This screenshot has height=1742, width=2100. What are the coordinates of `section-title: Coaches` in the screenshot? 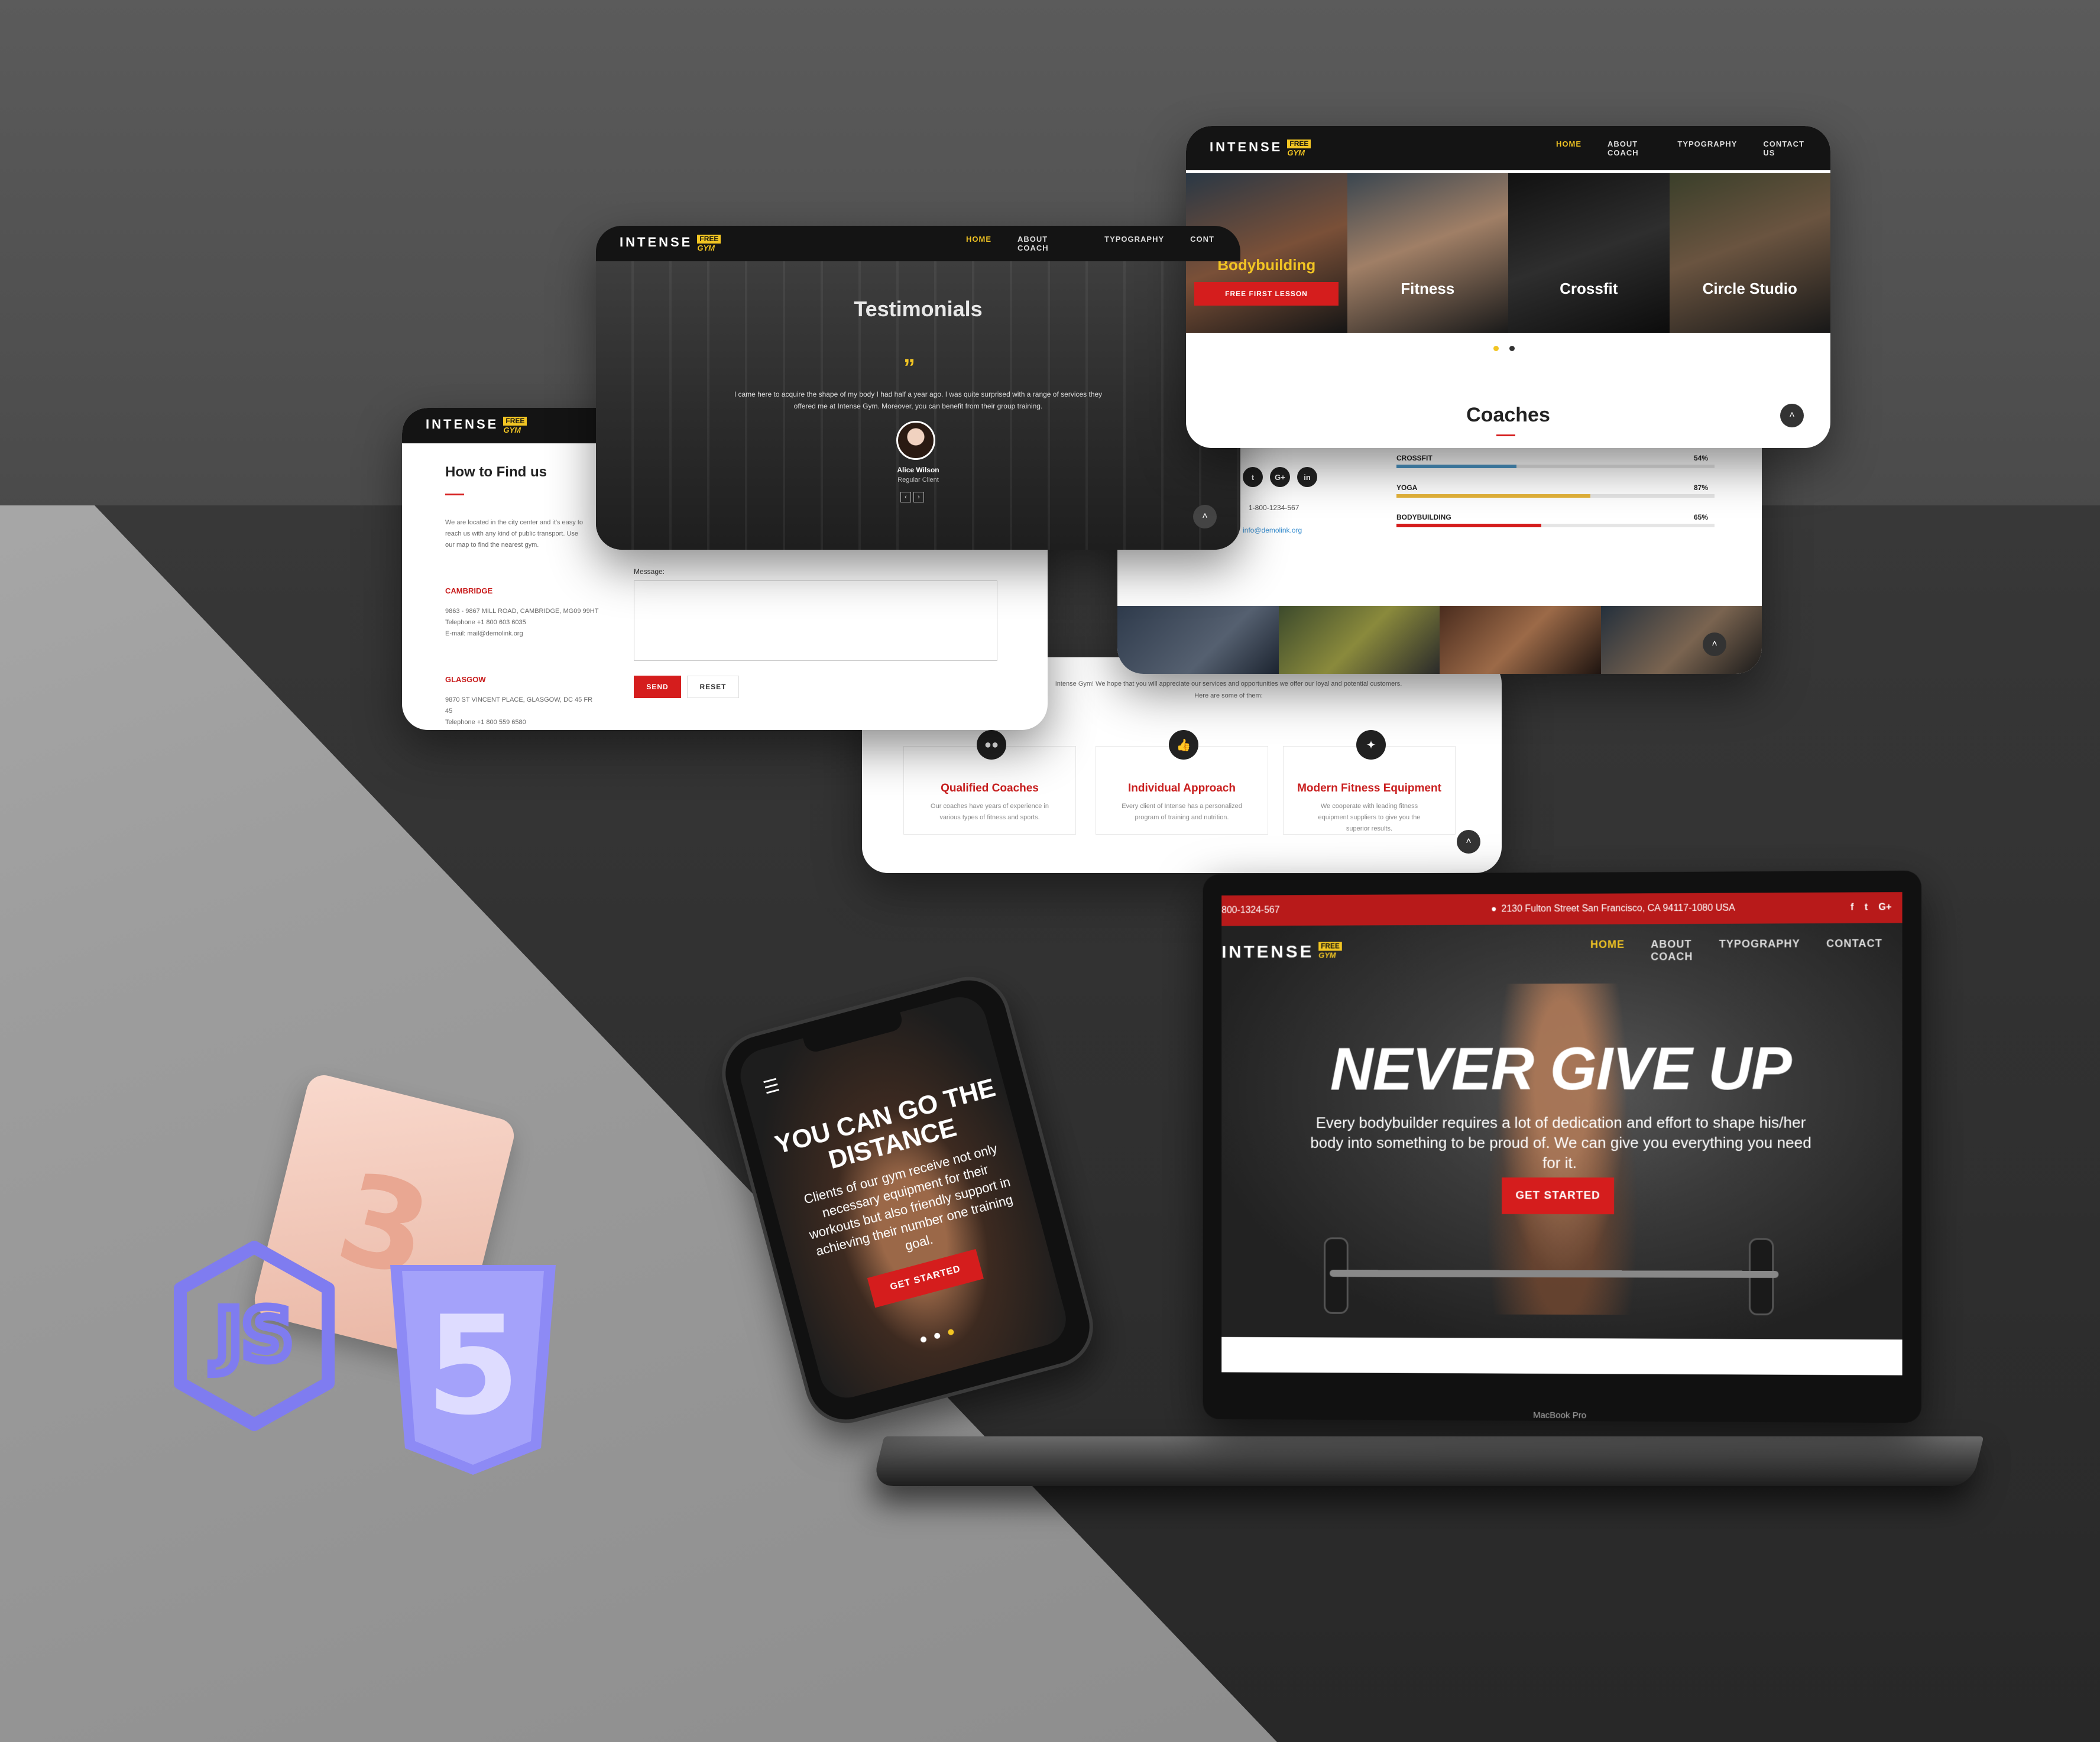 It's located at (1508, 415).